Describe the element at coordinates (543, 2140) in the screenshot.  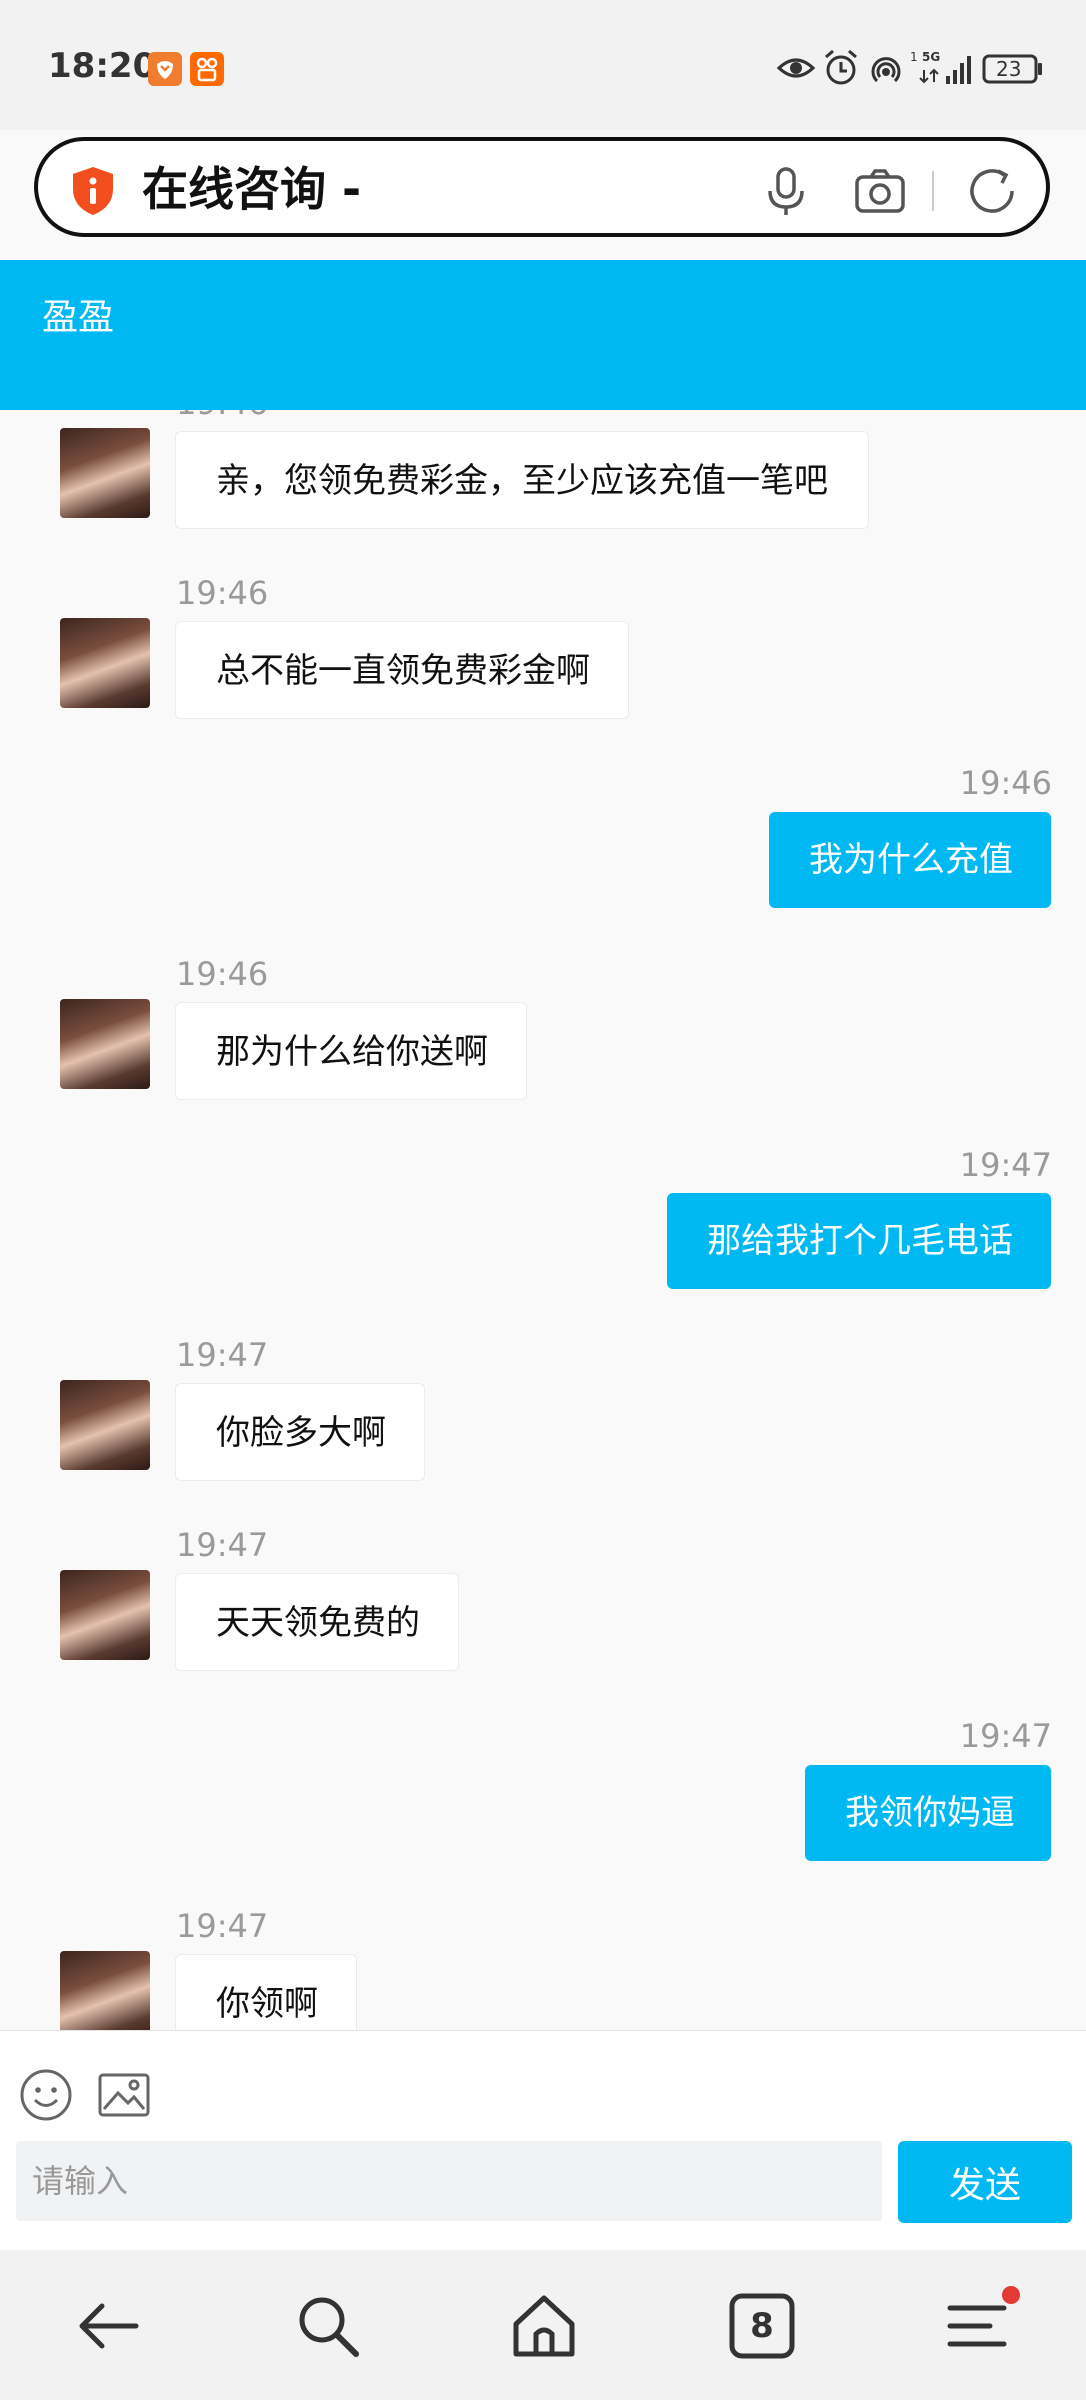
I see `composer: 发送` at that location.